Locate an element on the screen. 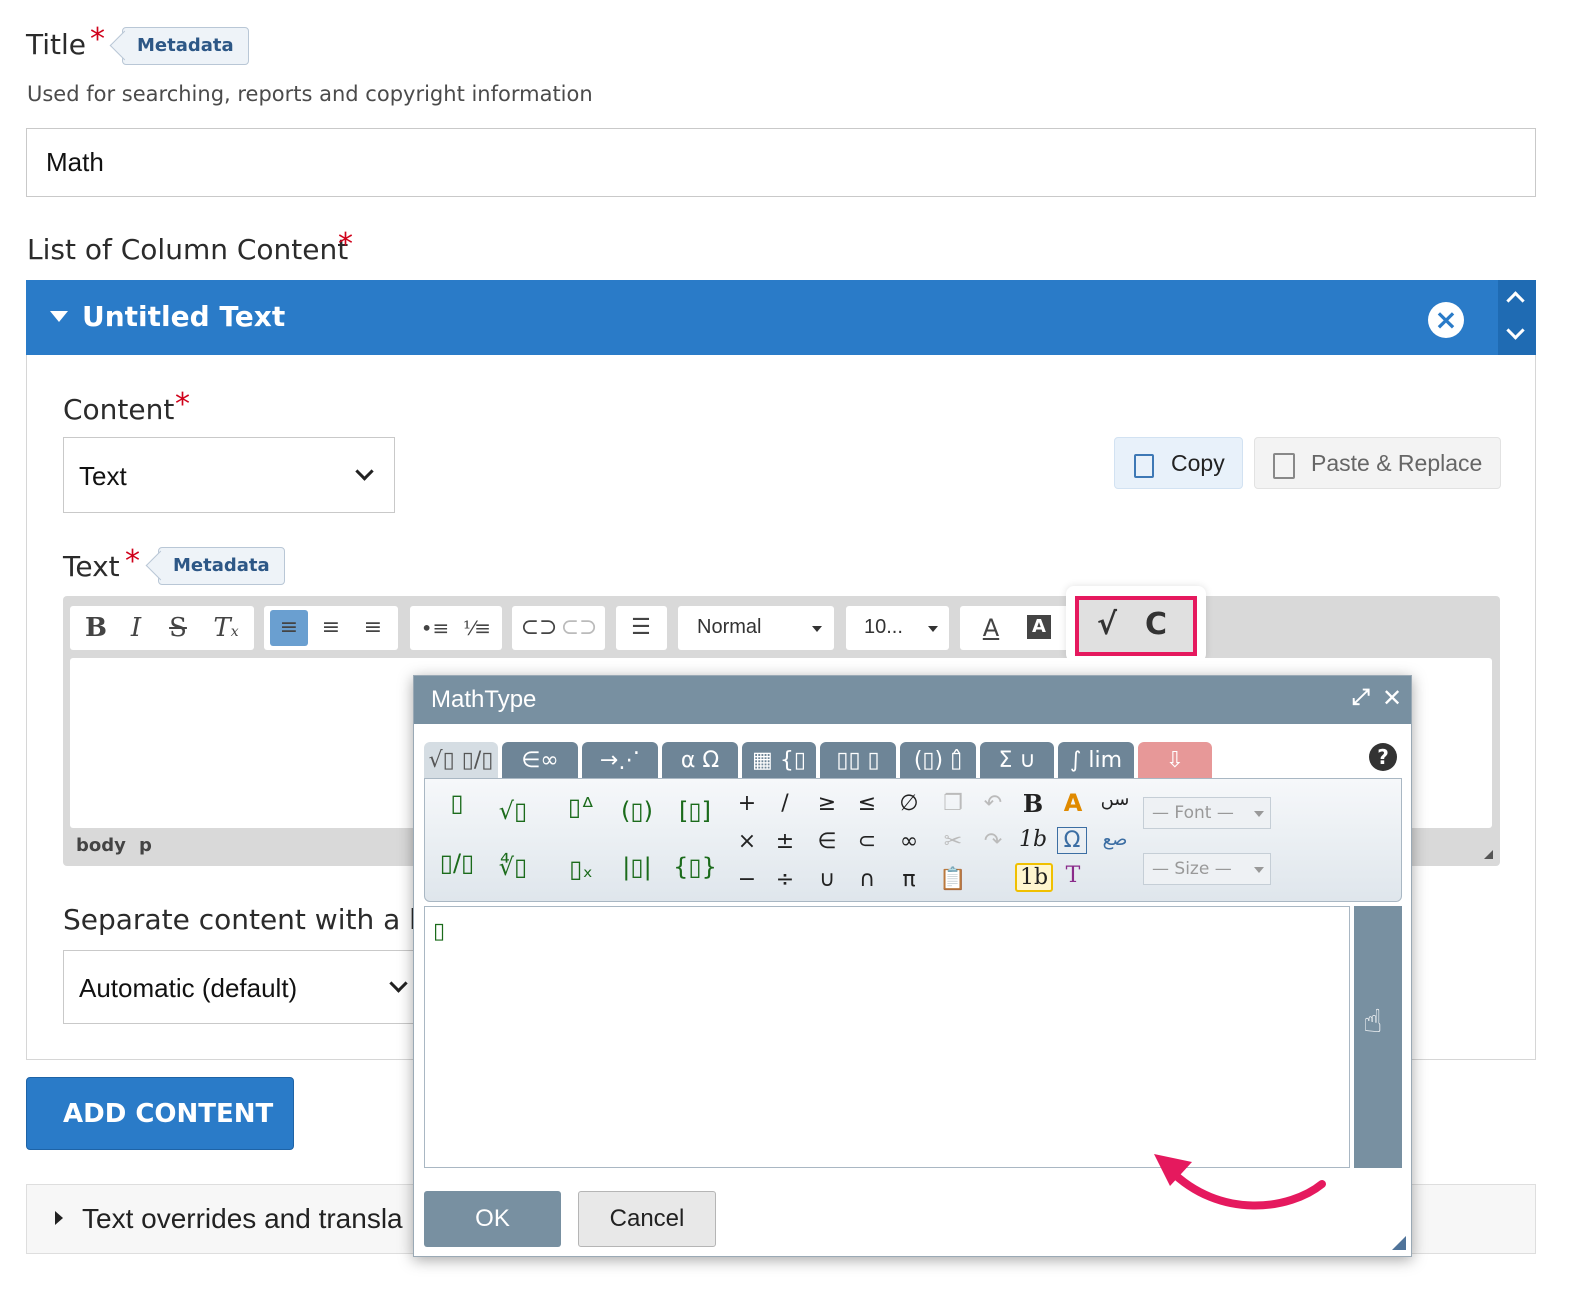  tab-arrows: →⋰ is located at coordinates (620, 761).